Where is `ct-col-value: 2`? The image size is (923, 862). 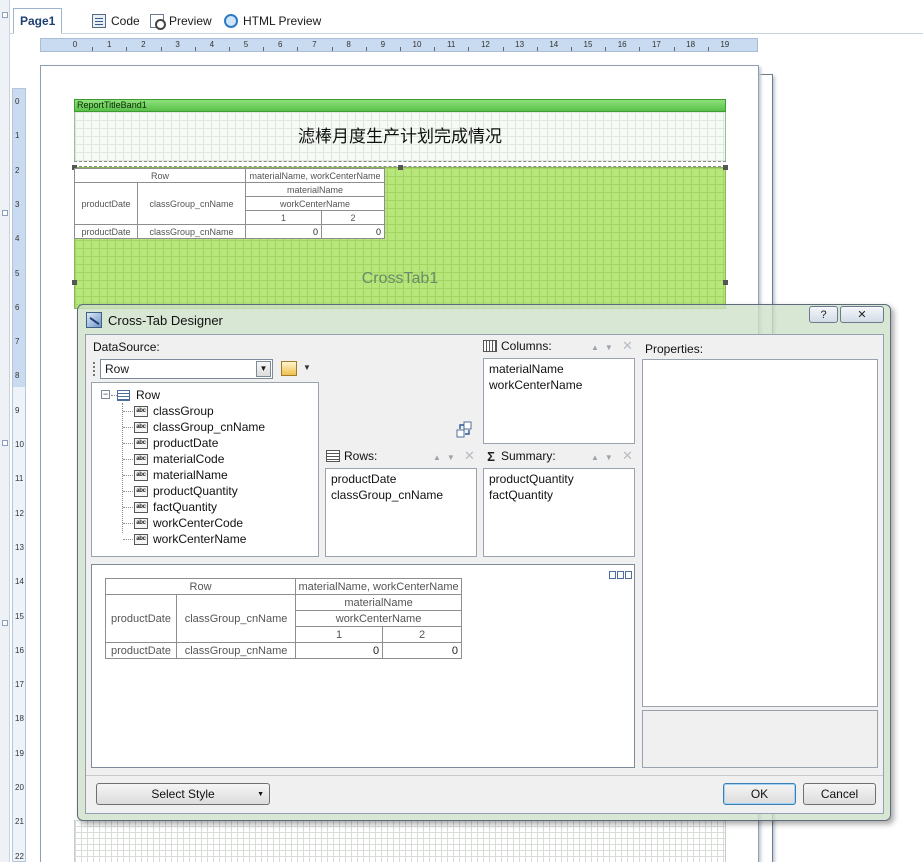
ct-col-value: 2 is located at coordinates (353, 217).